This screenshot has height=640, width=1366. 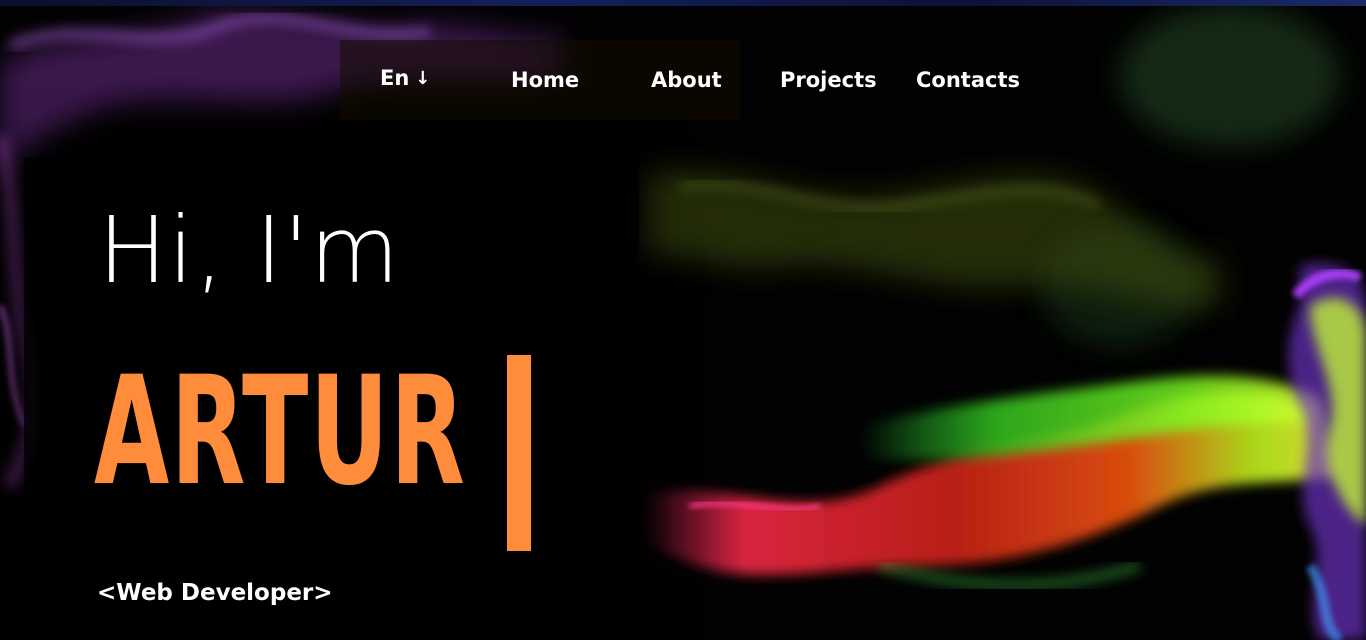 I want to click on hero-name: ARTUR, so click(x=280, y=432).